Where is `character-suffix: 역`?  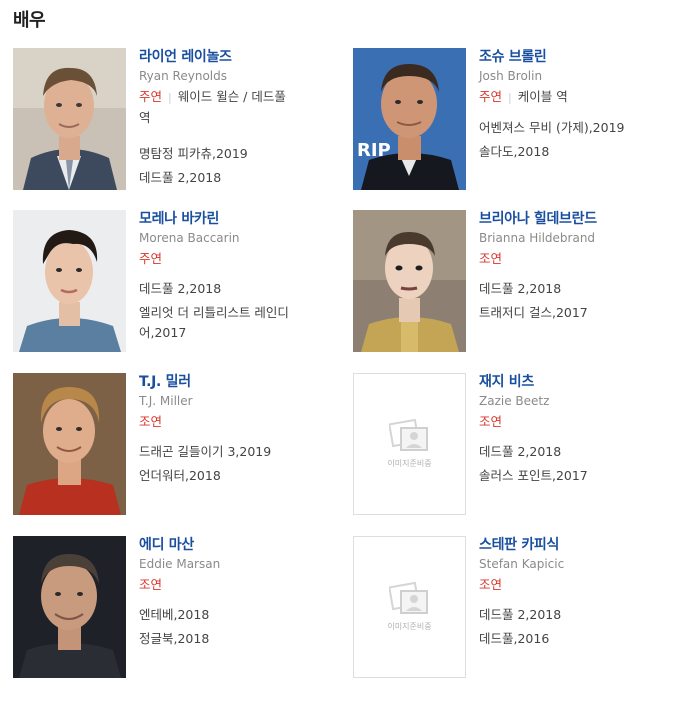
character-suffix: 역 is located at coordinates (145, 117).